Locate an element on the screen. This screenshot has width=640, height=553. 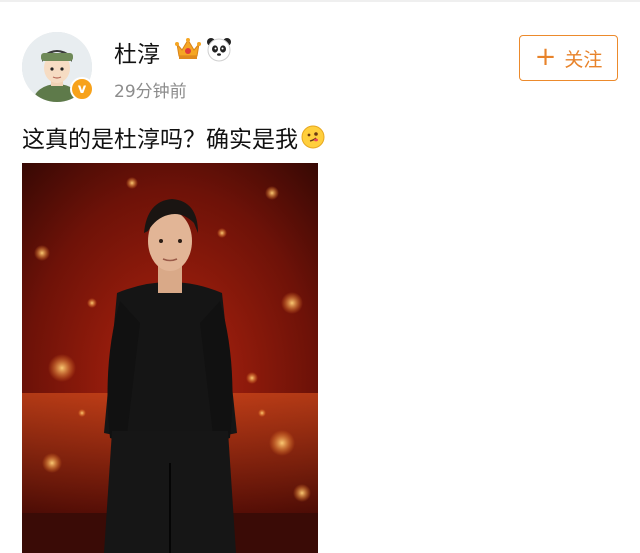
panda-icon is located at coordinates (219, 49).